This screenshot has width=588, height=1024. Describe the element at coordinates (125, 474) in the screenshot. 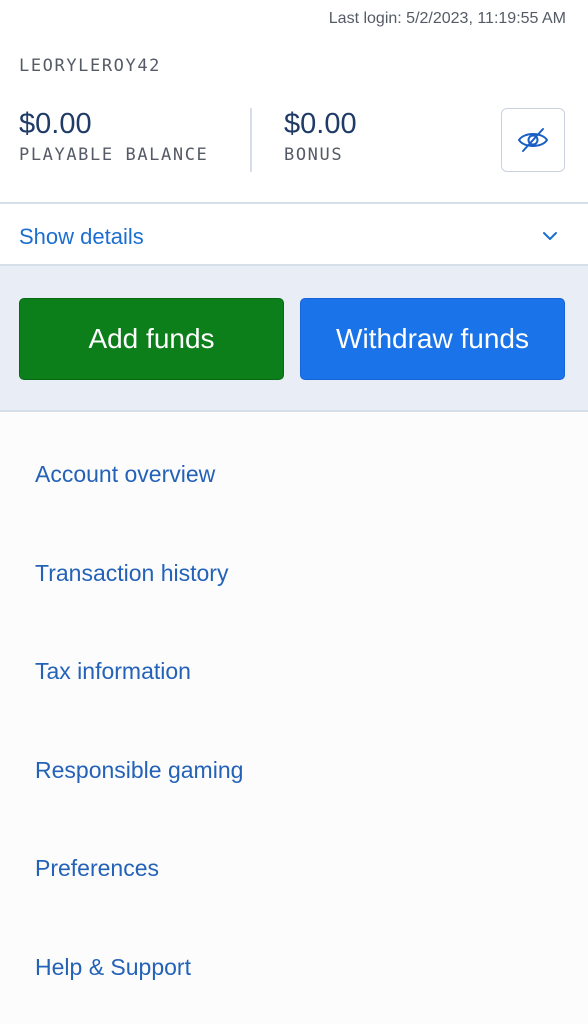

I see `menu-item-account-overview: Account overview` at that location.